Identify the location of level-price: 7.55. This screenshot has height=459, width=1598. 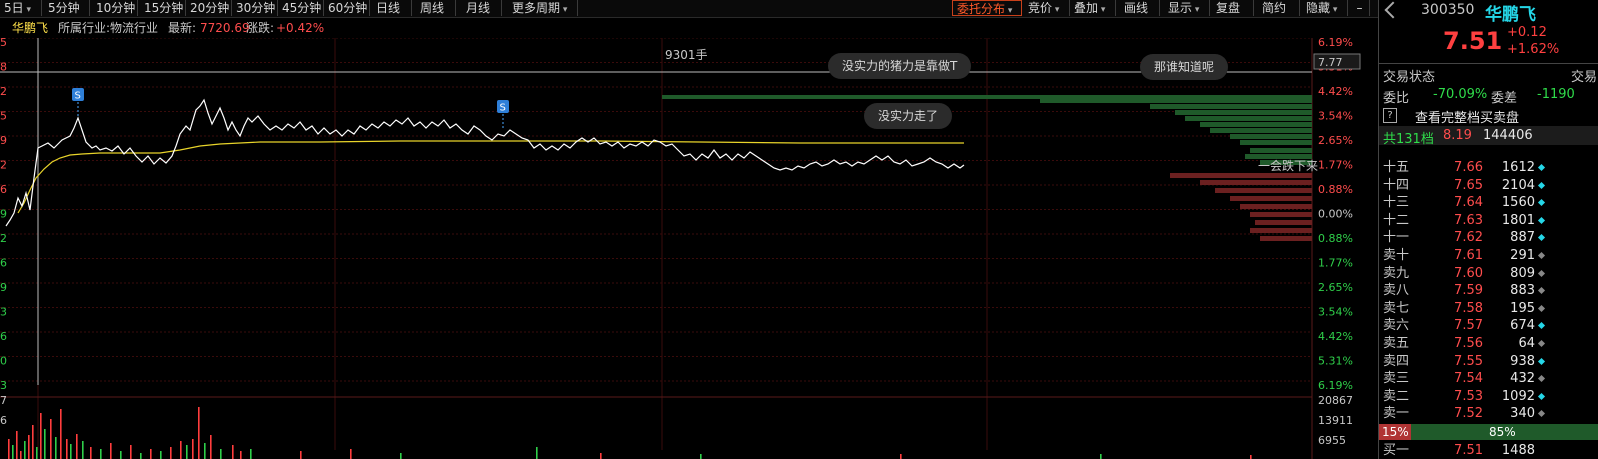
(1468, 361).